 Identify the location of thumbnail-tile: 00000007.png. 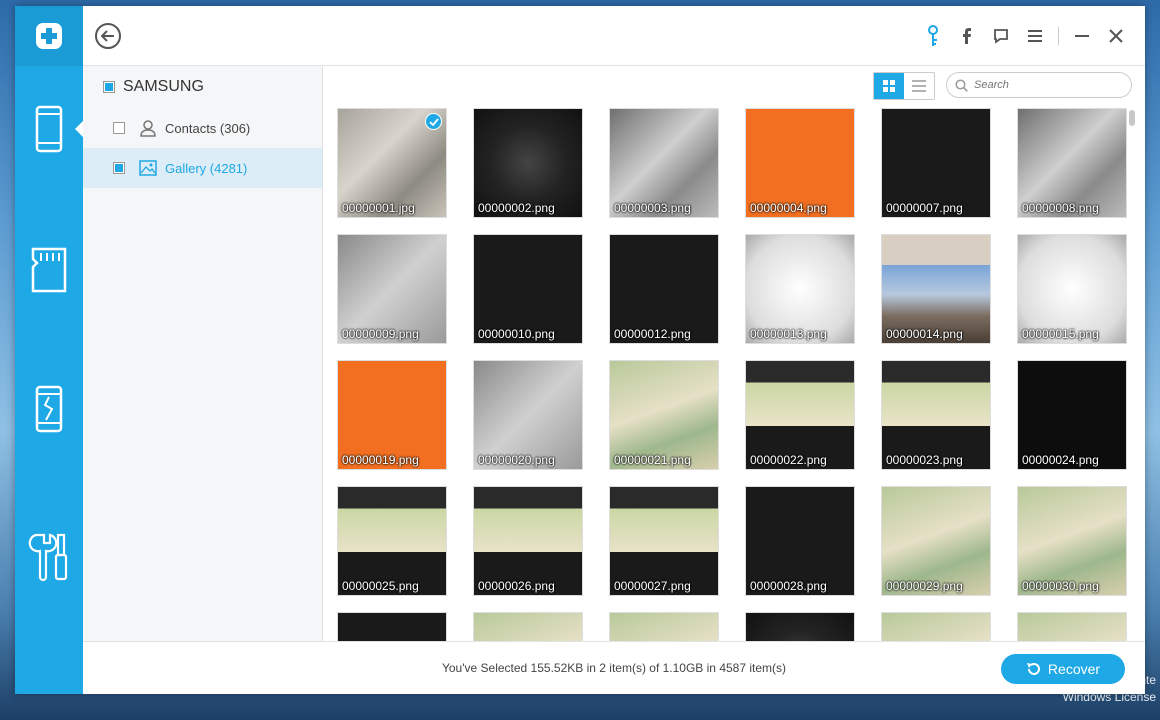
(936, 163).